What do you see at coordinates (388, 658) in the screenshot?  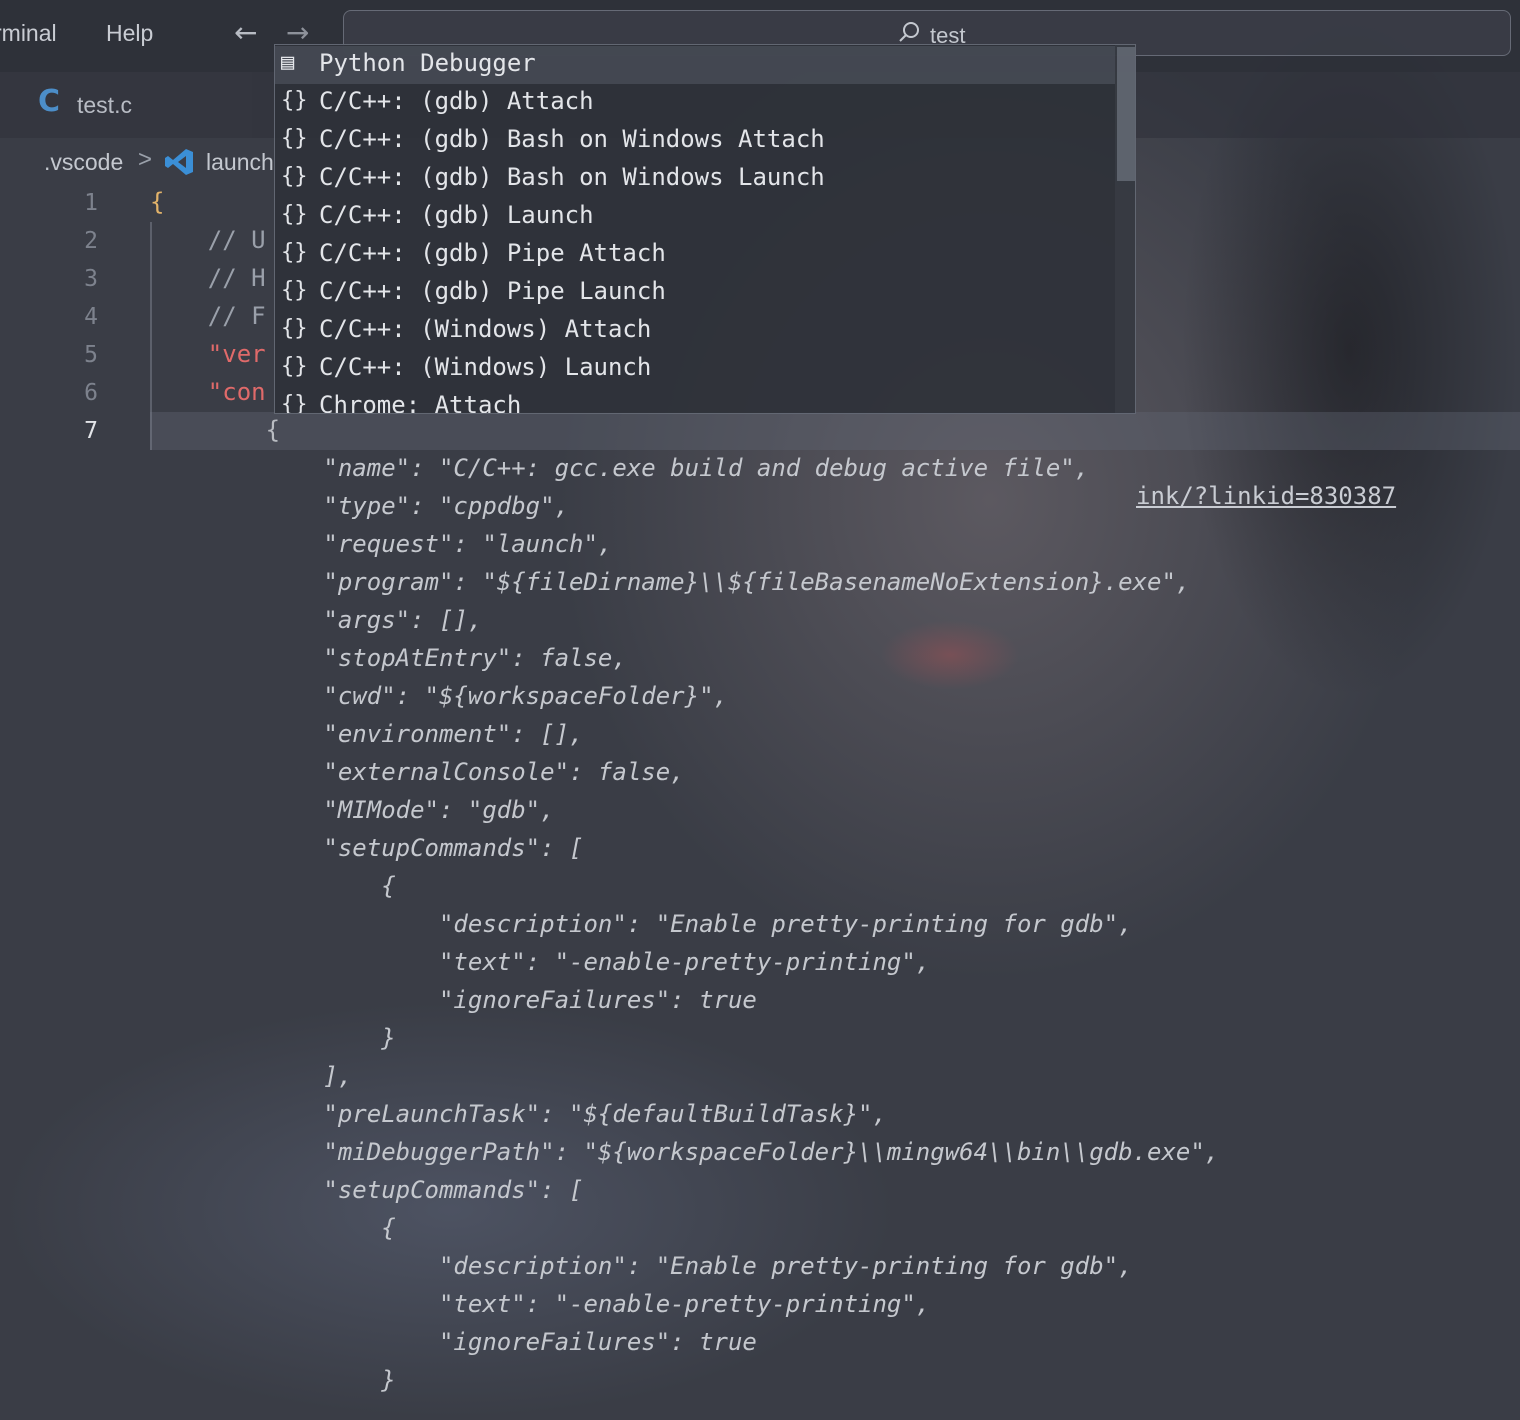 I see `code-line: "stopAtEntry": false,` at bounding box center [388, 658].